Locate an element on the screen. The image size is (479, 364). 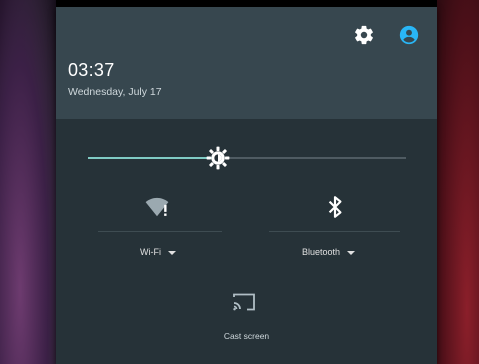
clock-time: 03:37 is located at coordinates (91, 70).